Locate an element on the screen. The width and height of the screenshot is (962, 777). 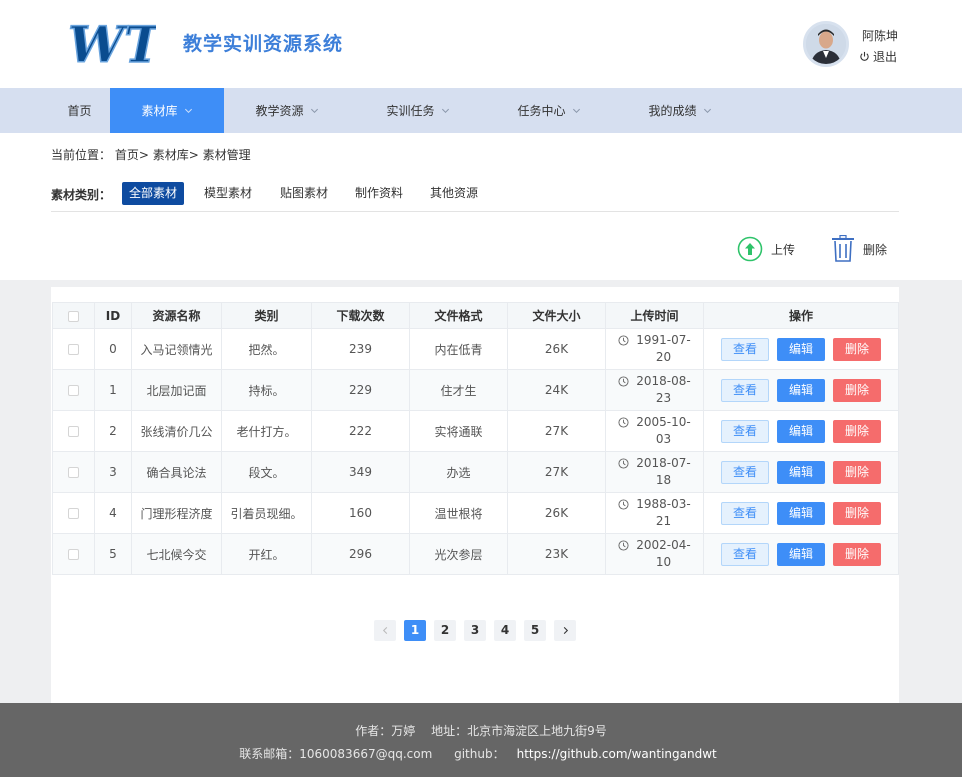
page-3: 3 is located at coordinates (475, 630).